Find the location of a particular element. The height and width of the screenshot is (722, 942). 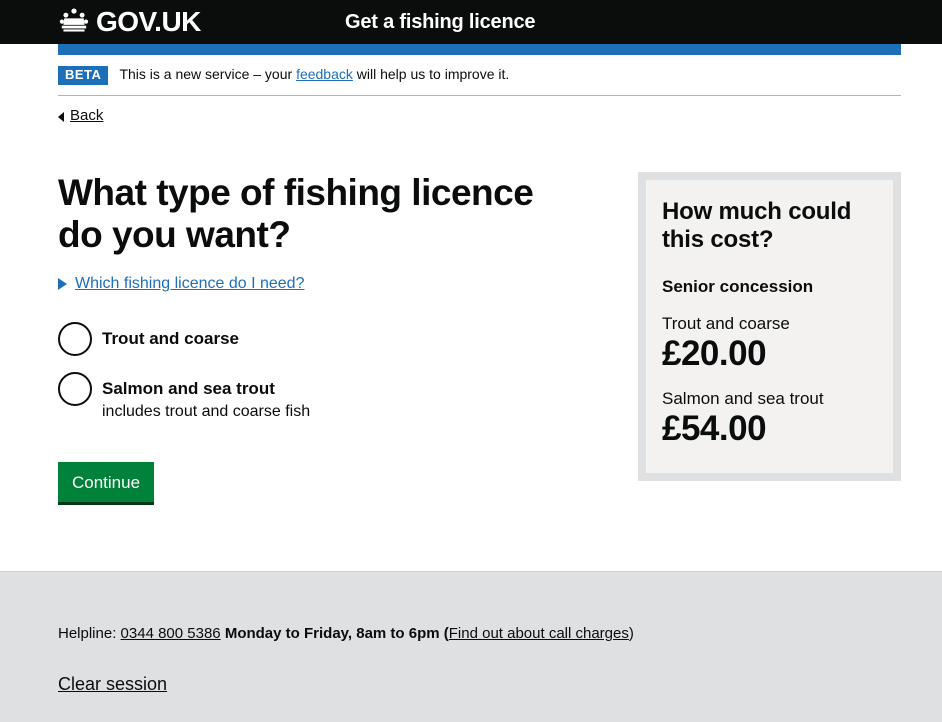

phase-text-after: will help us to improve it. is located at coordinates (431, 74).